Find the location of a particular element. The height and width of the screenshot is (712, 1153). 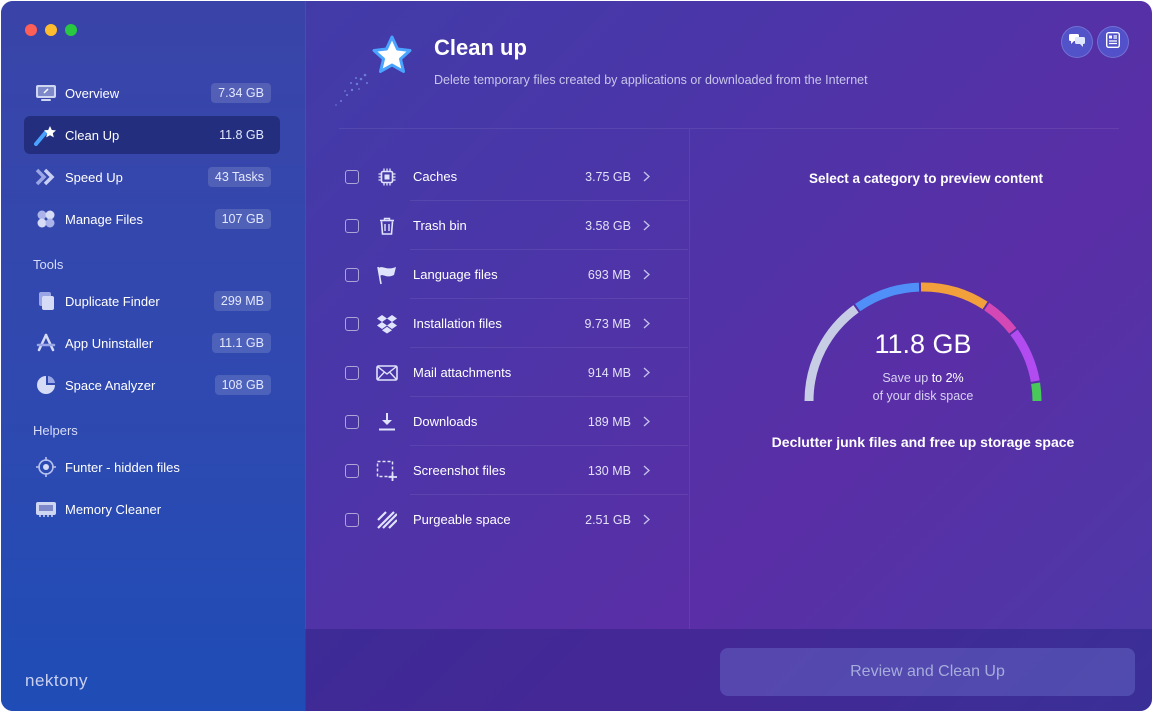

header-star-icon is located at coordinates (371, 71).